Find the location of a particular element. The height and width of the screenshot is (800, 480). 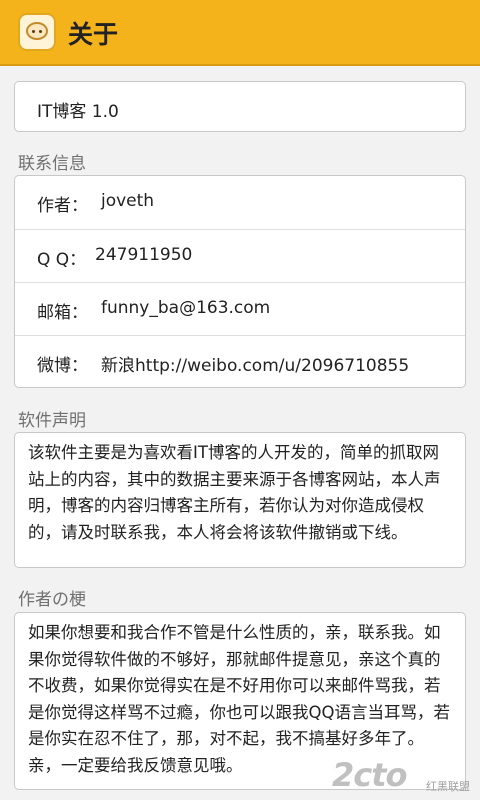

watermark-subtitle: 红黑联盟 is located at coordinates (448, 786).